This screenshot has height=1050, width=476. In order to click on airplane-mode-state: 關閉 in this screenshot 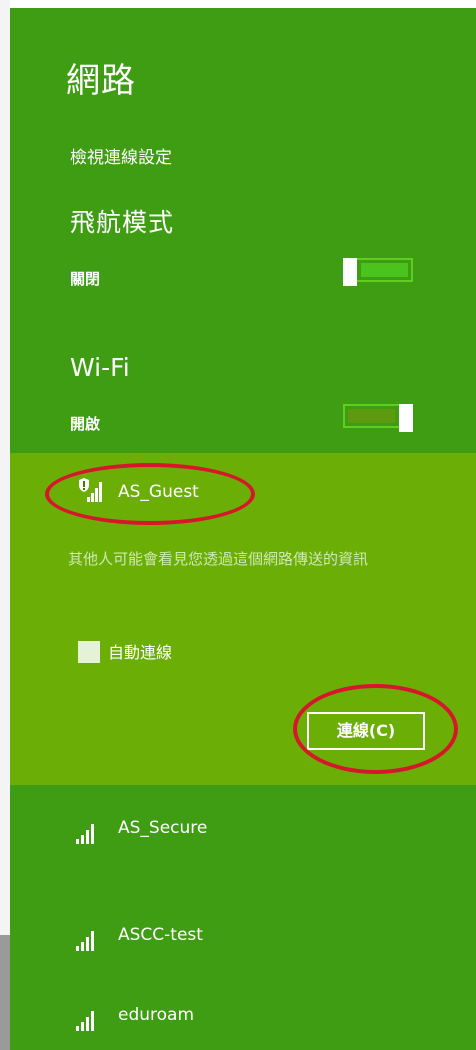, I will do `click(85, 279)`.